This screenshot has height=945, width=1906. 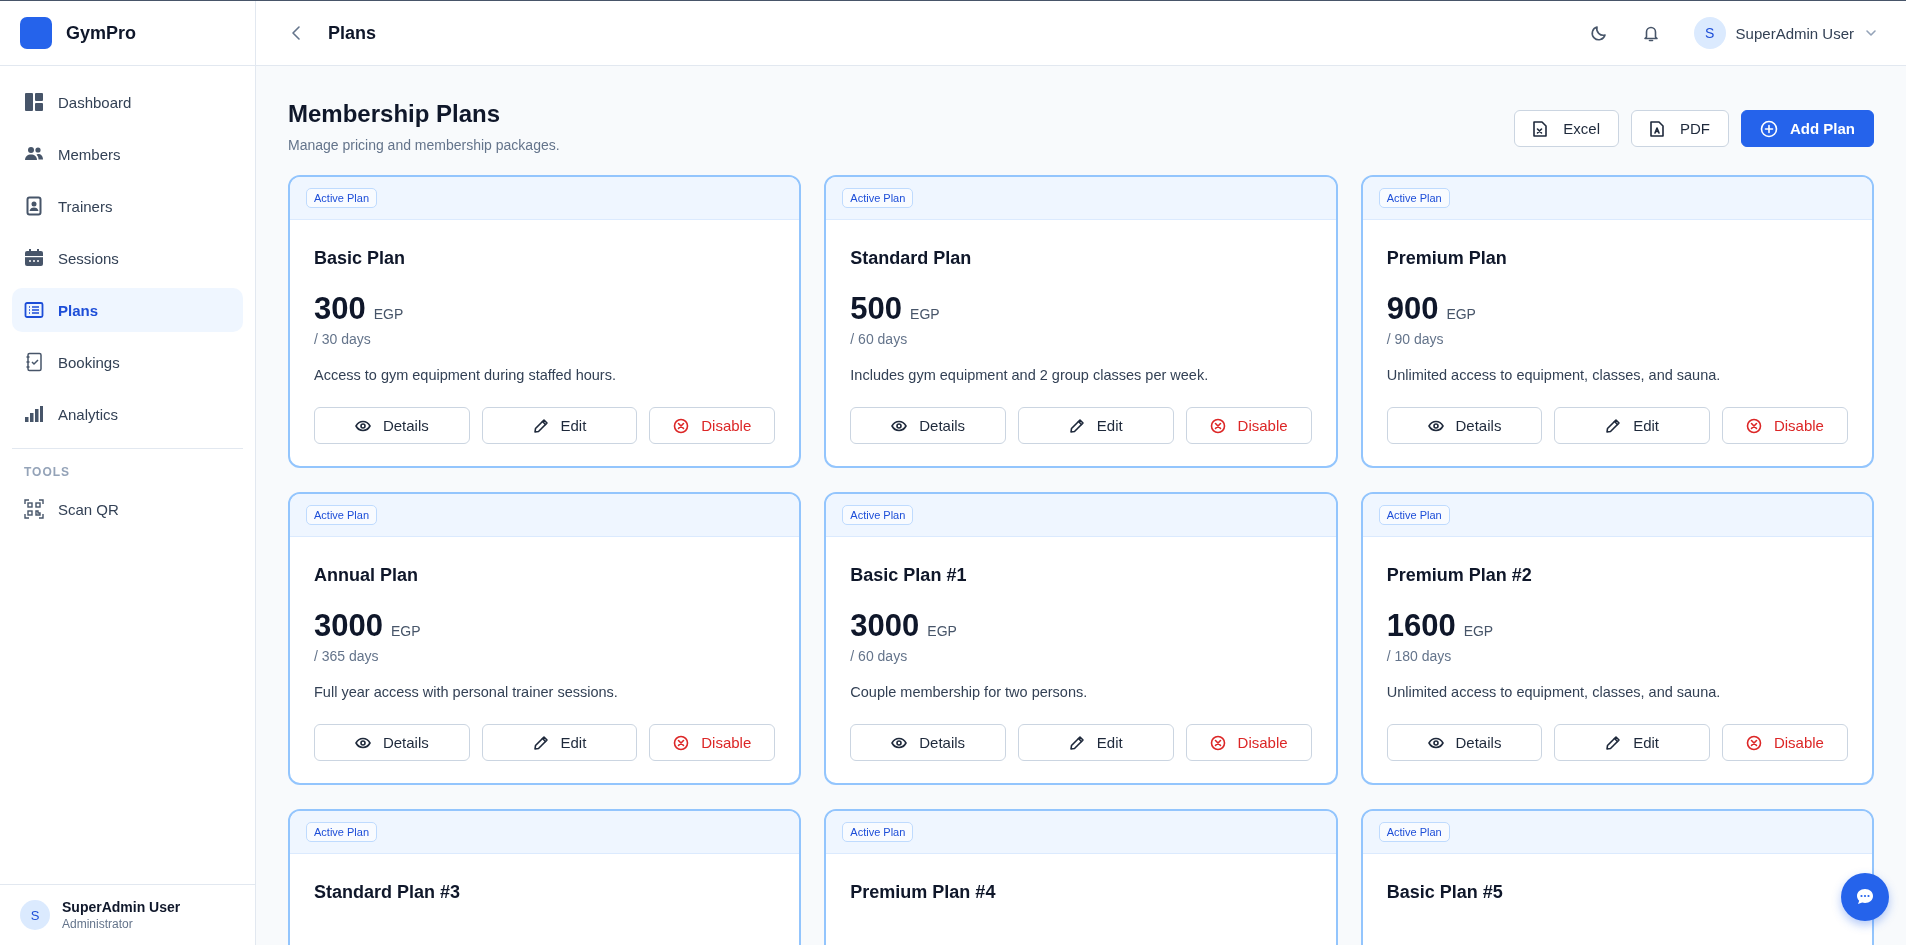 I want to click on plan-price: 300, so click(x=340, y=309).